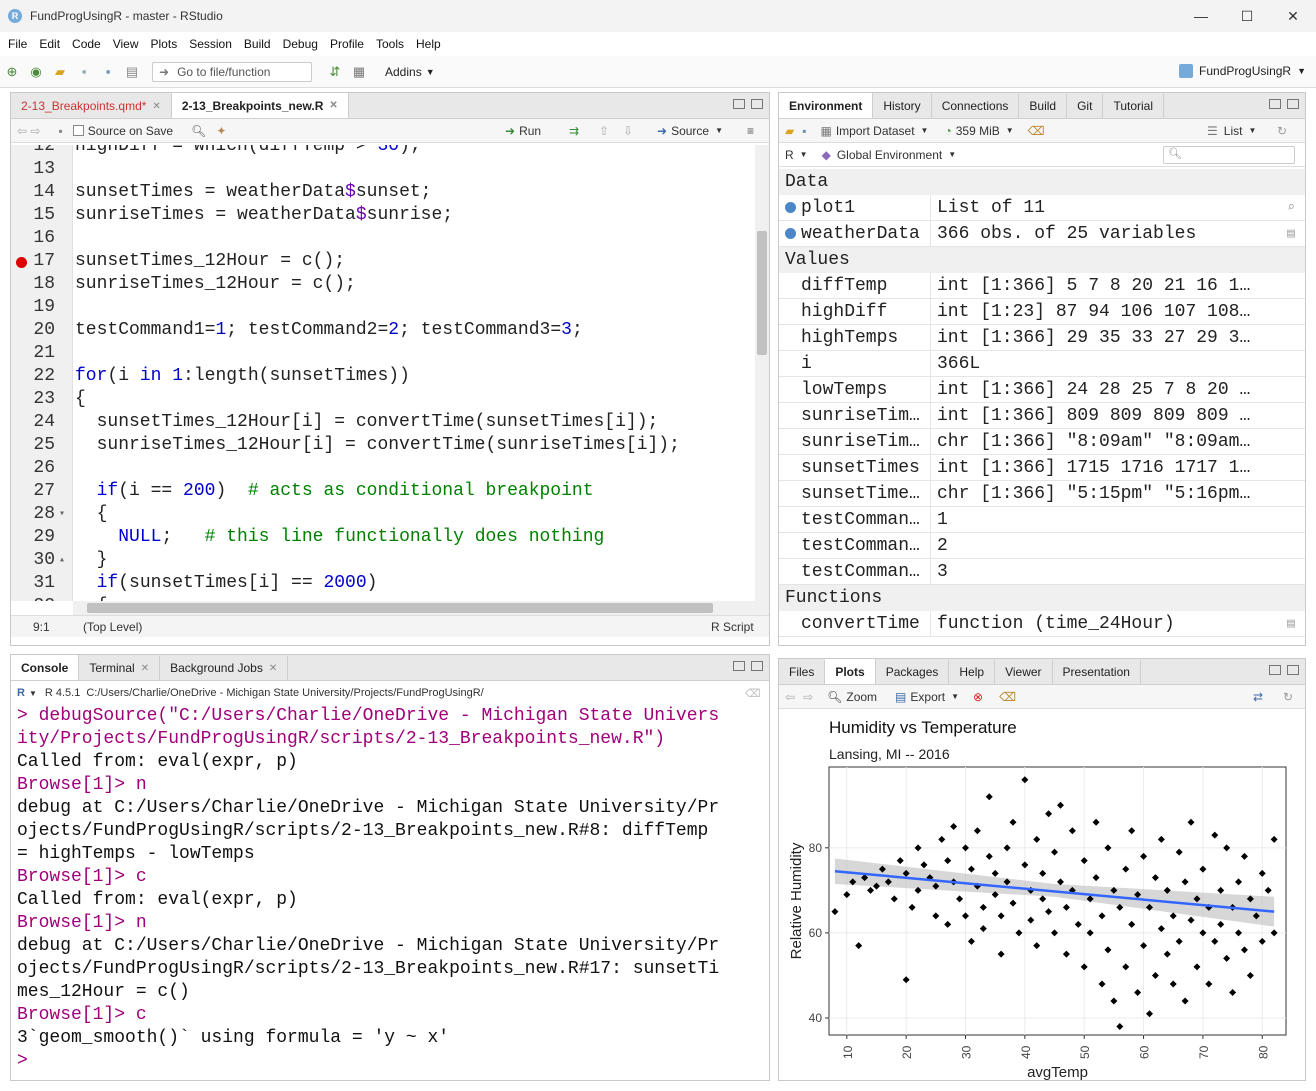 Image resolution: width=1316 pixels, height=1091 pixels. Describe the element at coordinates (802, 672) in the screenshot. I see `tab-files: Files` at that location.